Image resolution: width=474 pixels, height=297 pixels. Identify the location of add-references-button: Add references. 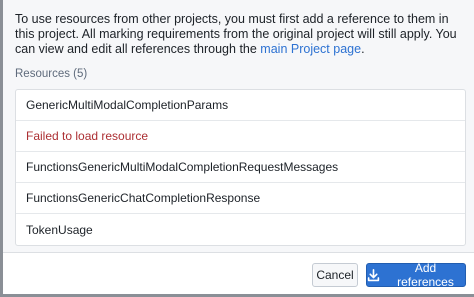
(416, 275).